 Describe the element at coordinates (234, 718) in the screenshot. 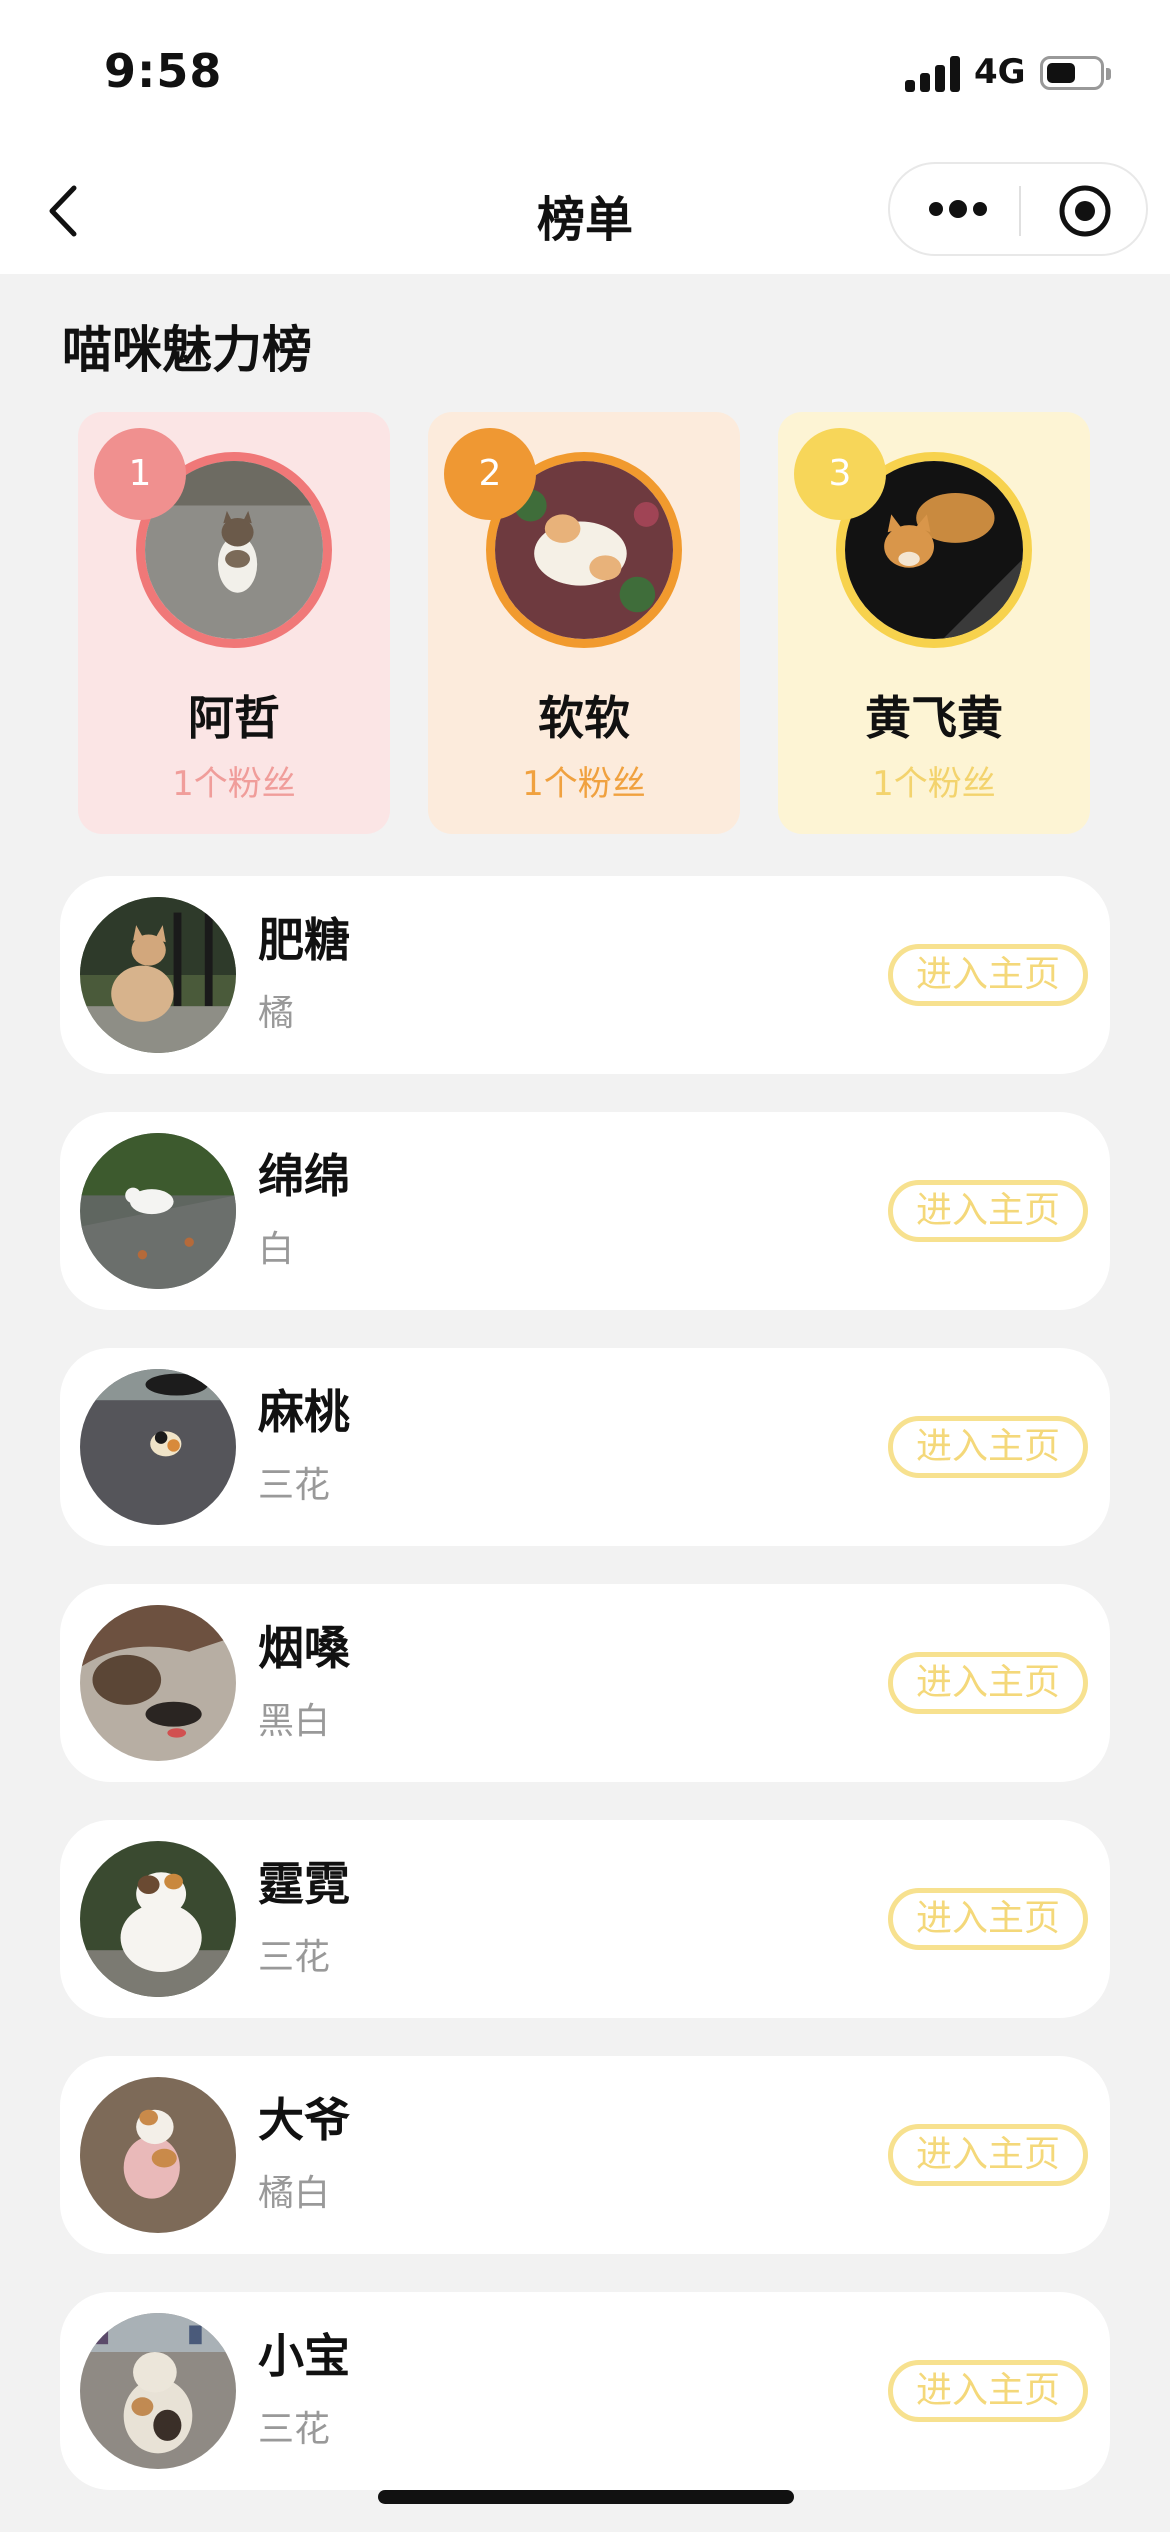

I see `cat-name: 阿哲` at that location.